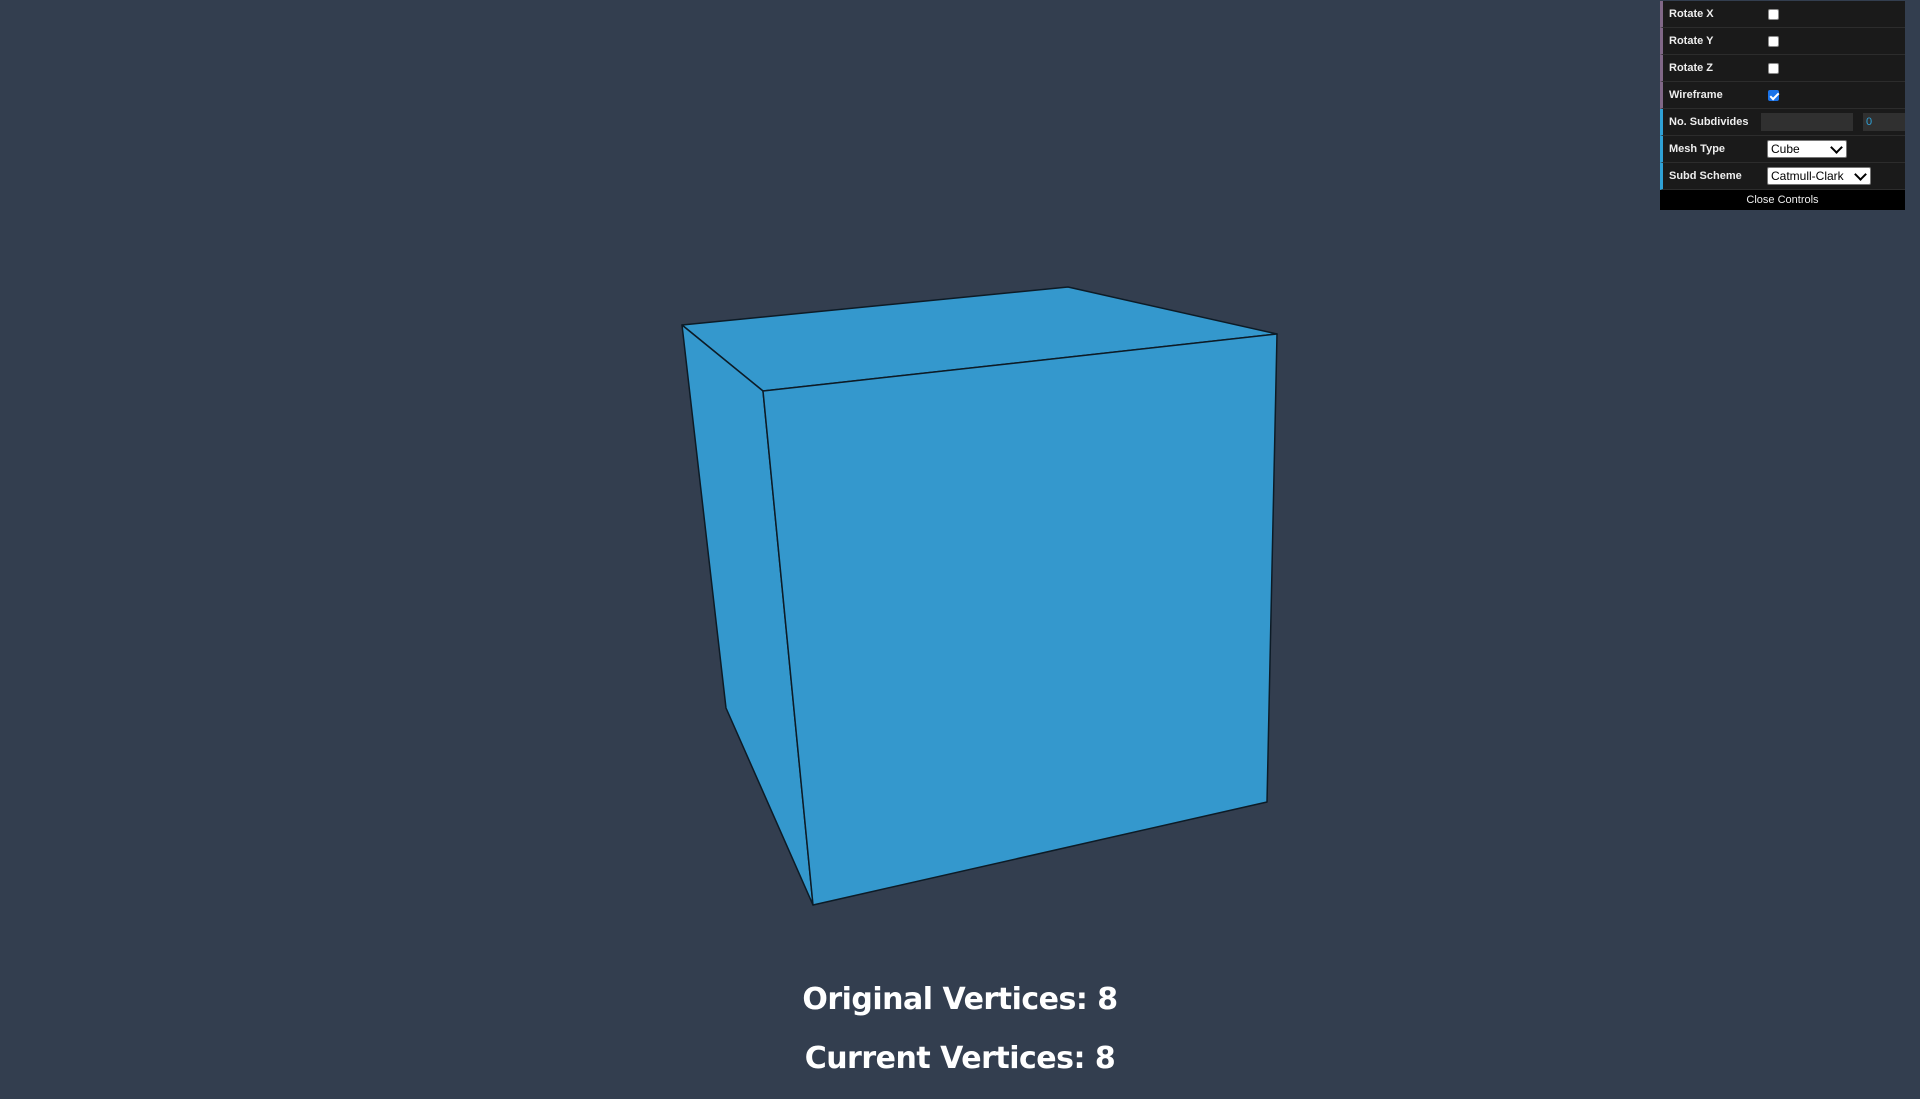 The height and width of the screenshot is (1099, 1920). I want to click on wireframe-checkbox, so click(1773, 95).